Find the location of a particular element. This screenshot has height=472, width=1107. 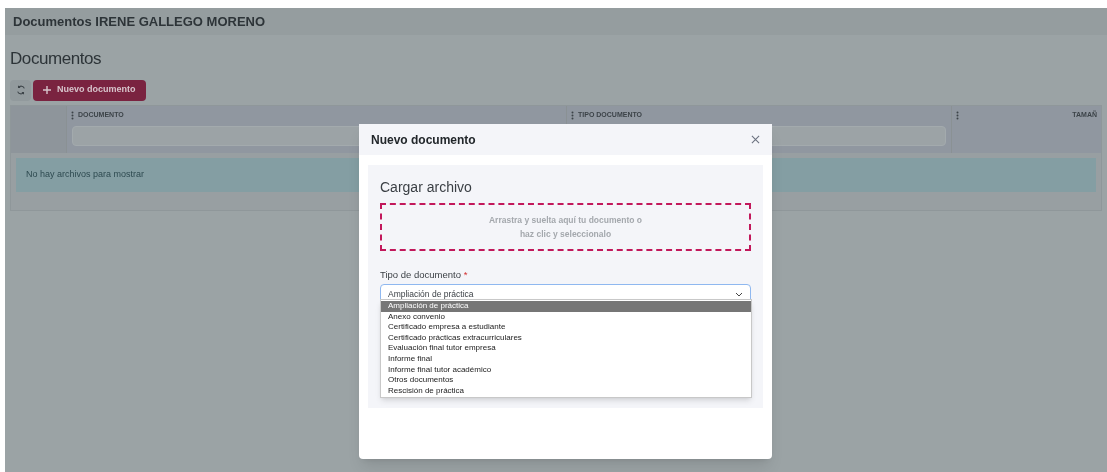

section-title: Documentos is located at coordinates (56, 59).